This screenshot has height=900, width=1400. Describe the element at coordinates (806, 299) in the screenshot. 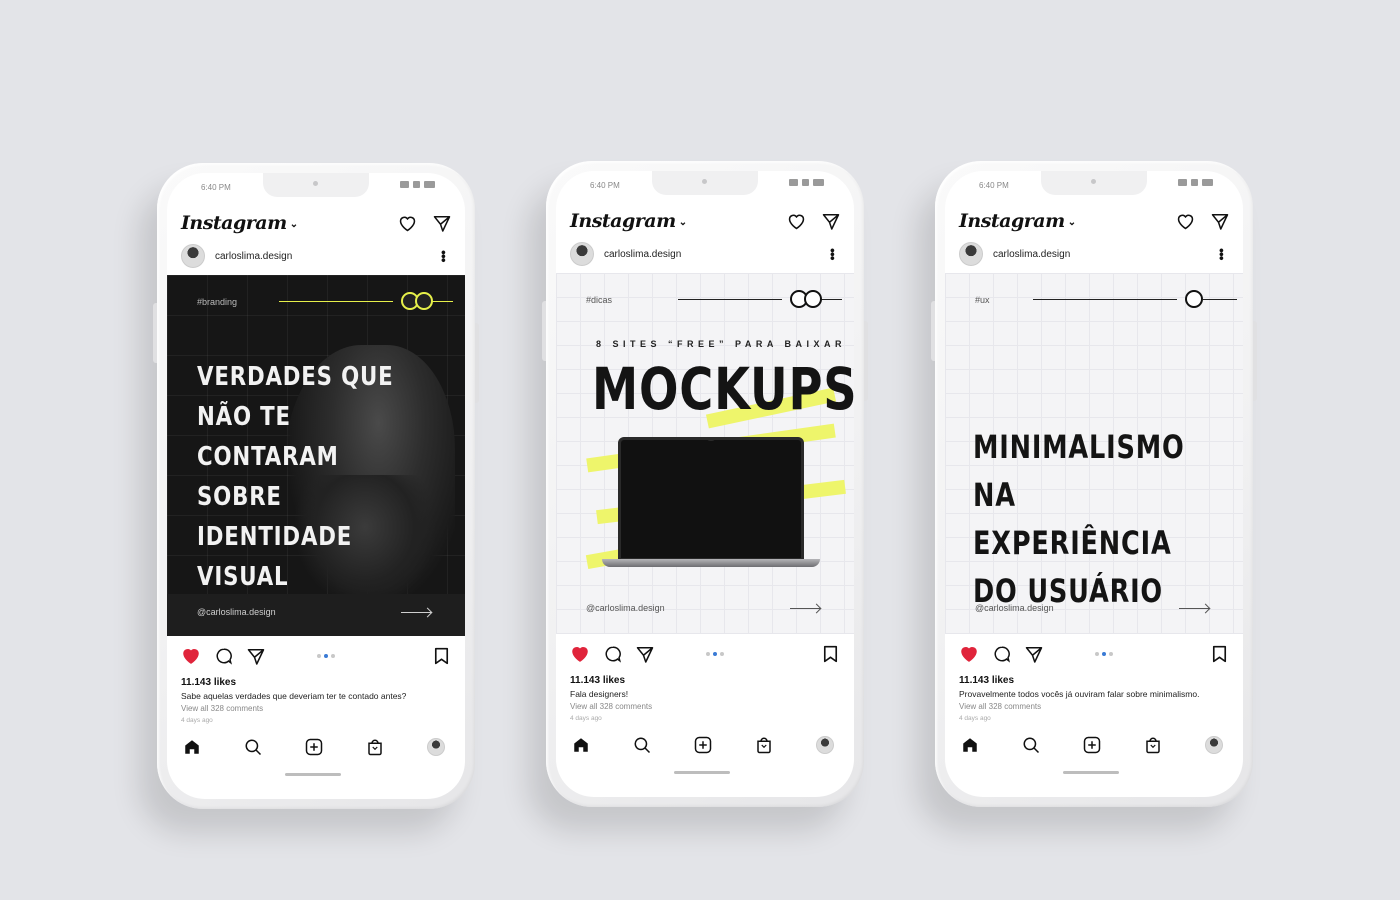

I see `avatar-badges` at that location.